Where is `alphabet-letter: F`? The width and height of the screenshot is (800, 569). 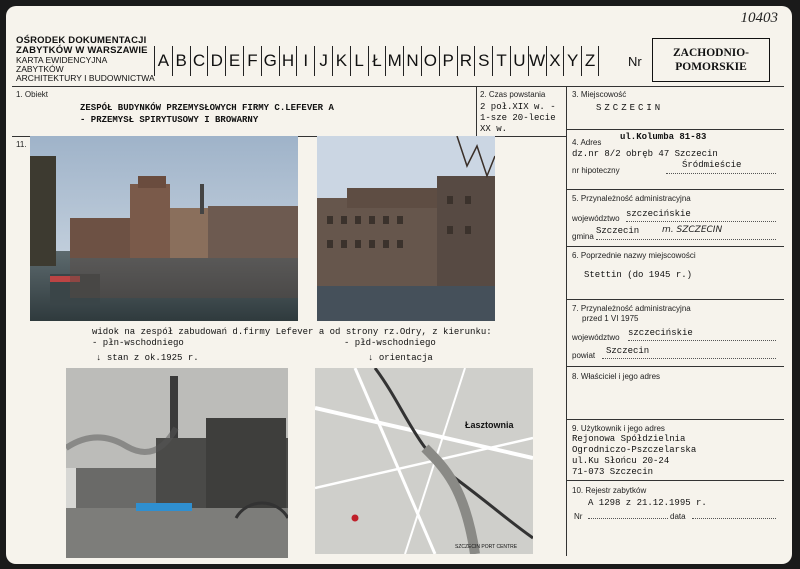 alphabet-letter: F is located at coordinates (251, 61).